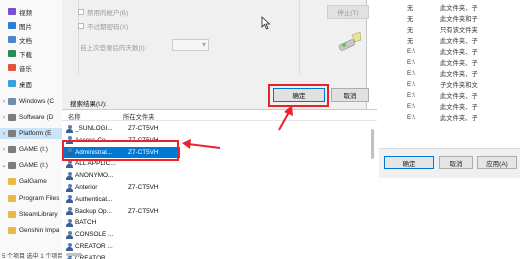 This screenshot has height=259, width=520. Describe the element at coordinates (31, 67) in the screenshot. I see `sidebar-item: 音乐` at that location.